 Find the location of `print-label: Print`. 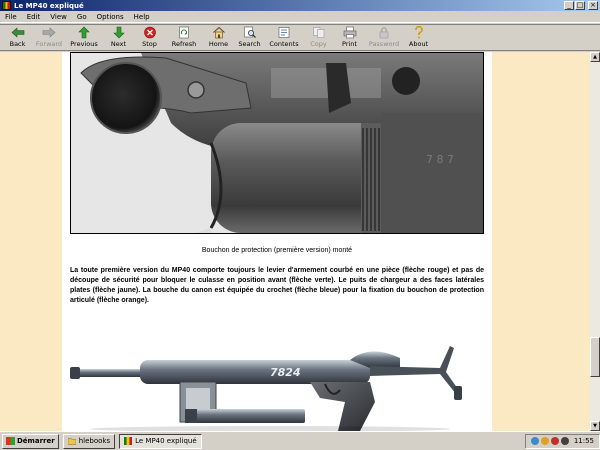

print-label: Print is located at coordinates (349, 44).